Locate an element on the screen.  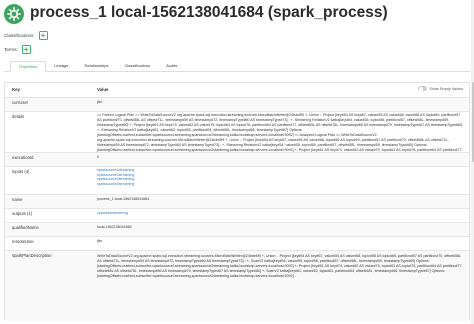
row-key: details is located at coordinates (18, 116).